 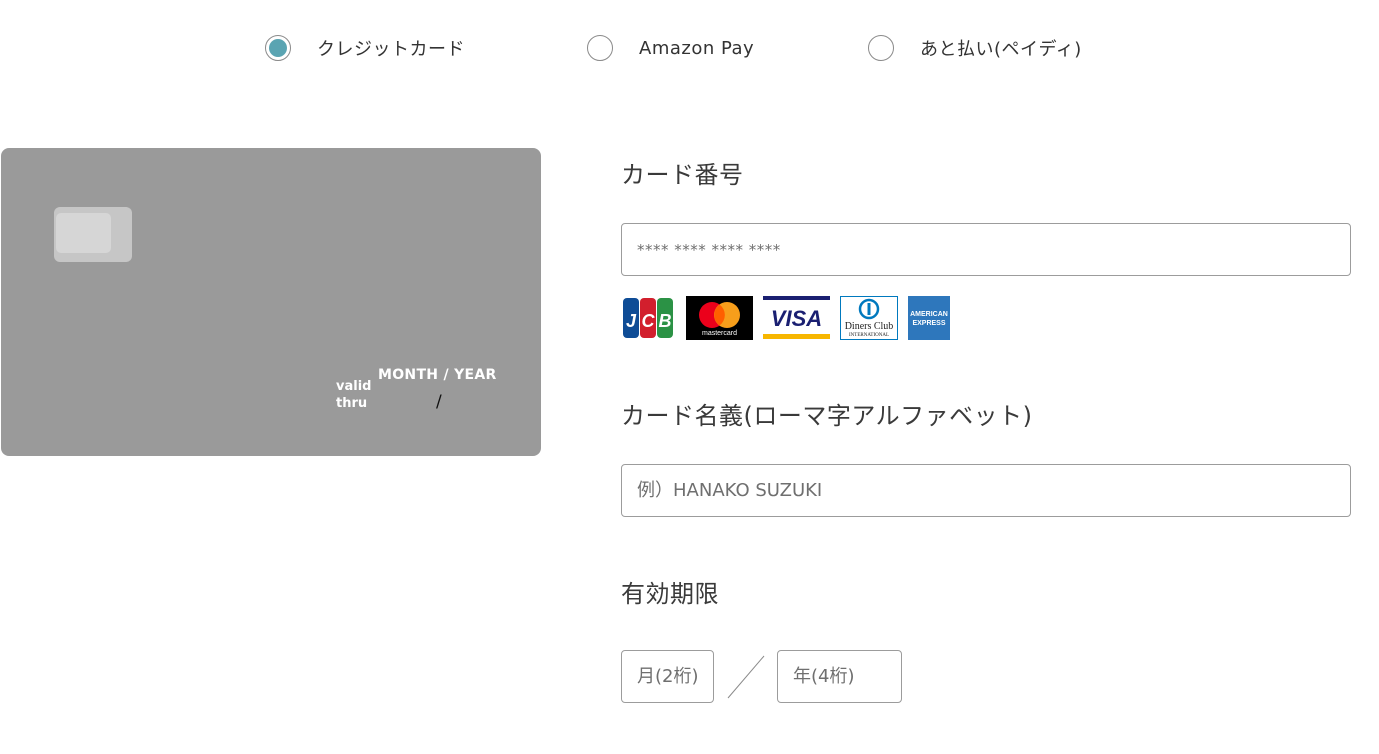 I want to click on mastercard-logo: mastercard, so click(x=719, y=318).